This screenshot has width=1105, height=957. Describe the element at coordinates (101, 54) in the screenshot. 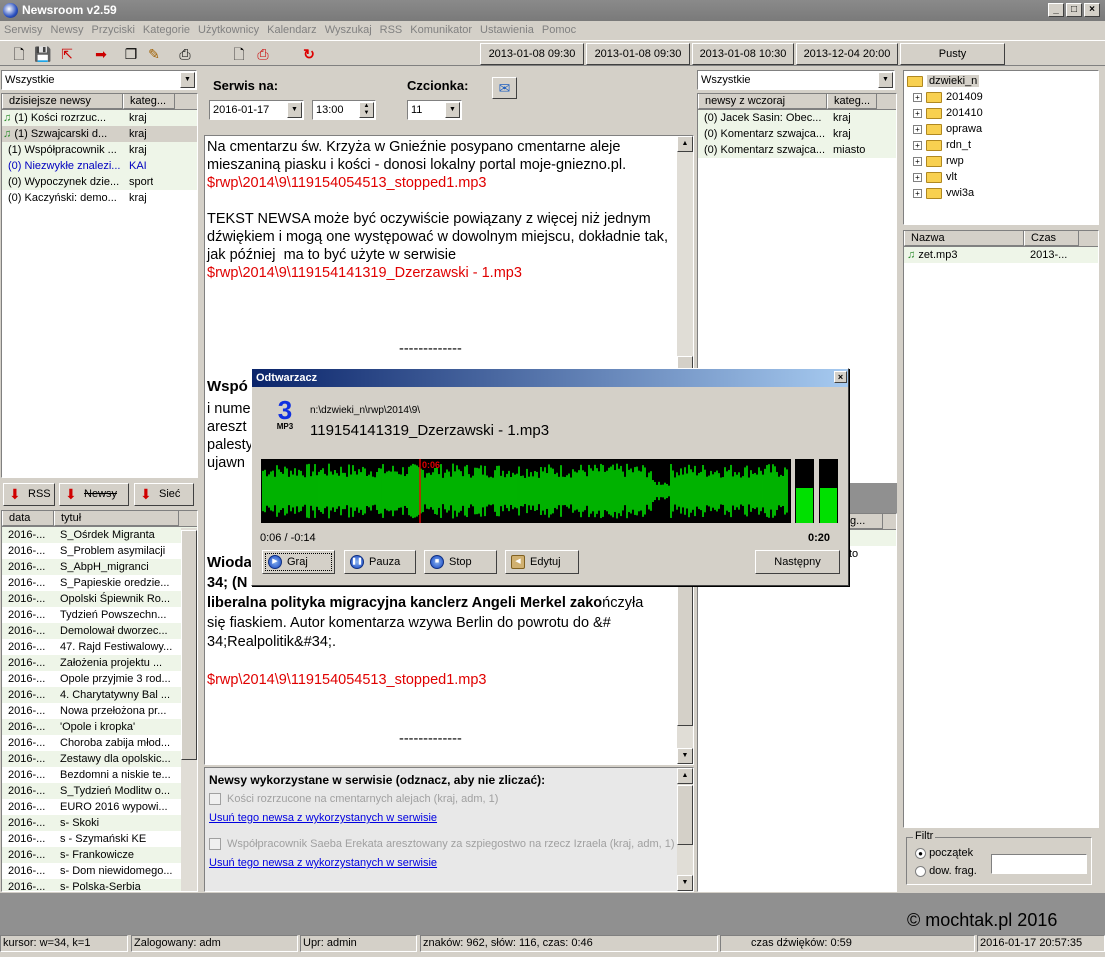

I see `send-icon: ➡` at that location.